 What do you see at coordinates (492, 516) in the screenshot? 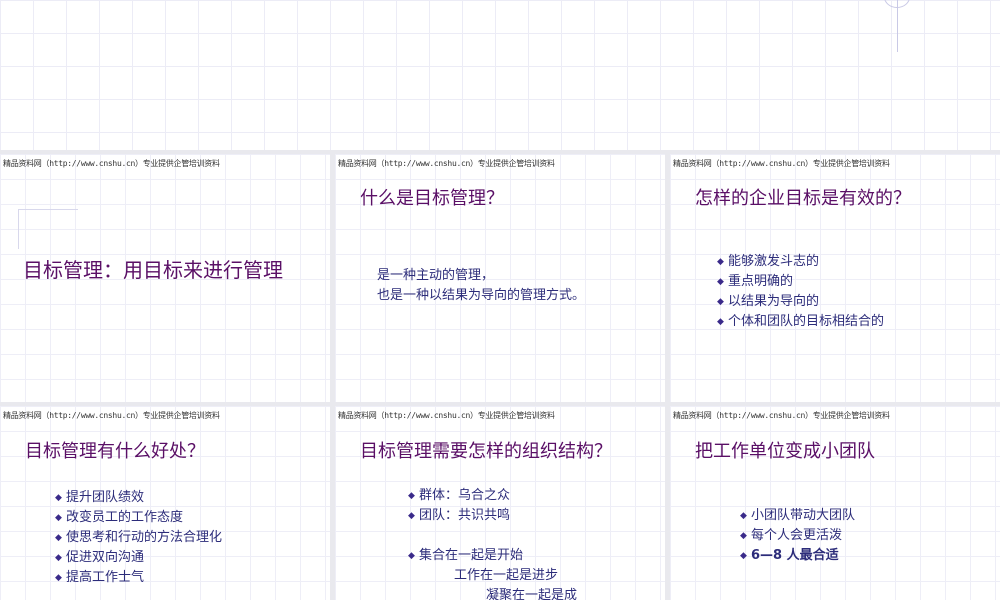
I see `list-item: ◆ 团队：共识共鸣` at bounding box center [492, 516].